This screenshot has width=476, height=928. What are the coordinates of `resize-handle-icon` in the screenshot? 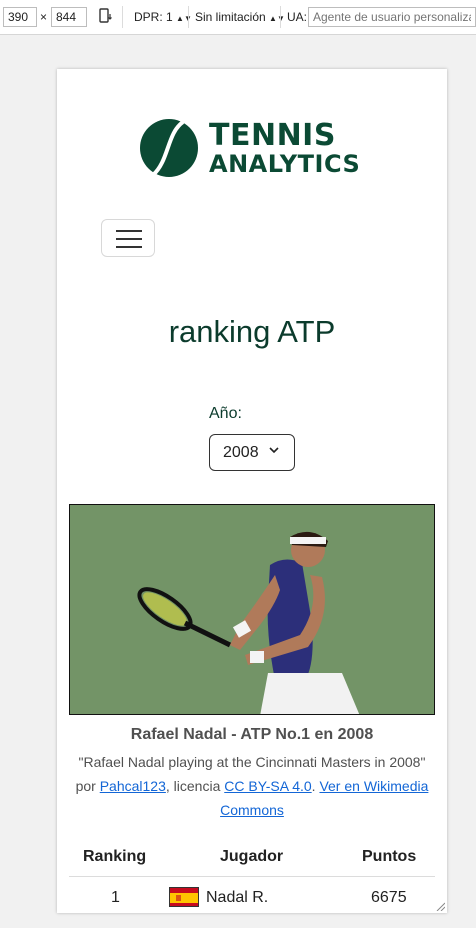 It's located at (440, 906).